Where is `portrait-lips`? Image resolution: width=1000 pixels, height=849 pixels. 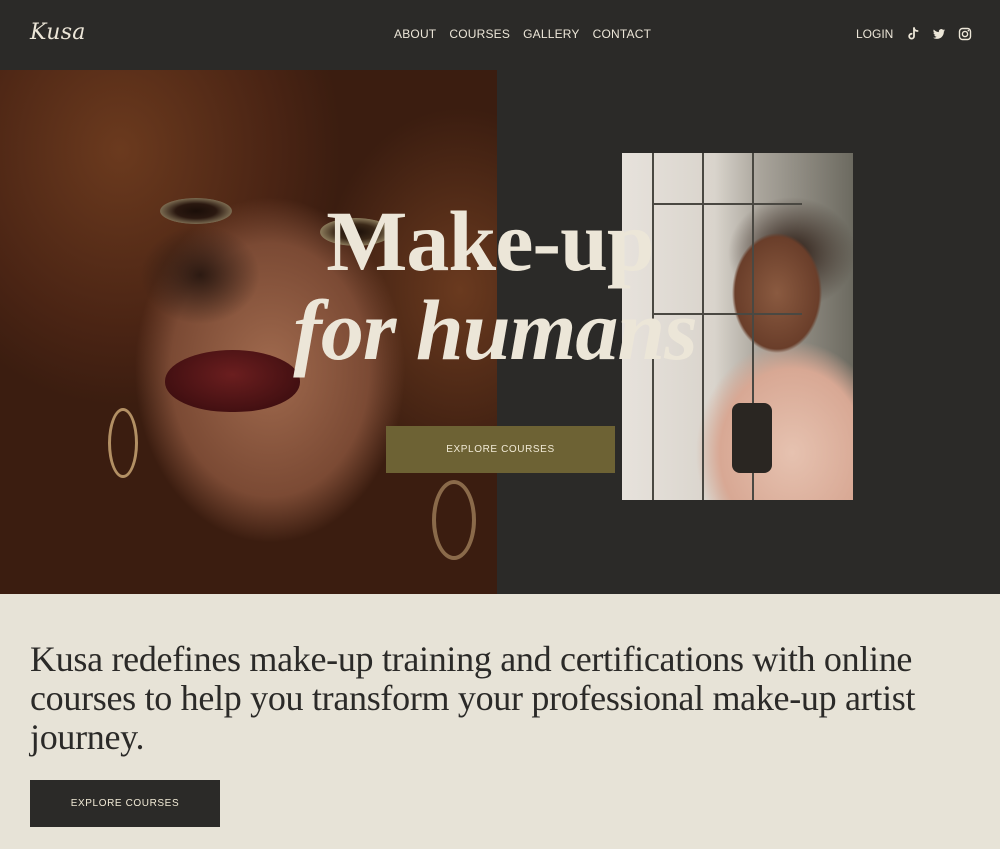 portrait-lips is located at coordinates (232, 381).